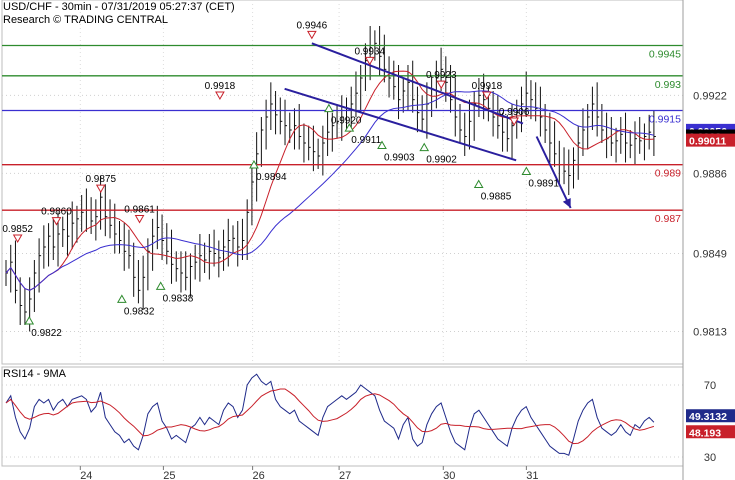 The width and height of the screenshot is (735, 480). What do you see at coordinates (668, 219) in the screenshot?
I see `level-label: 0.987` at bounding box center [668, 219].